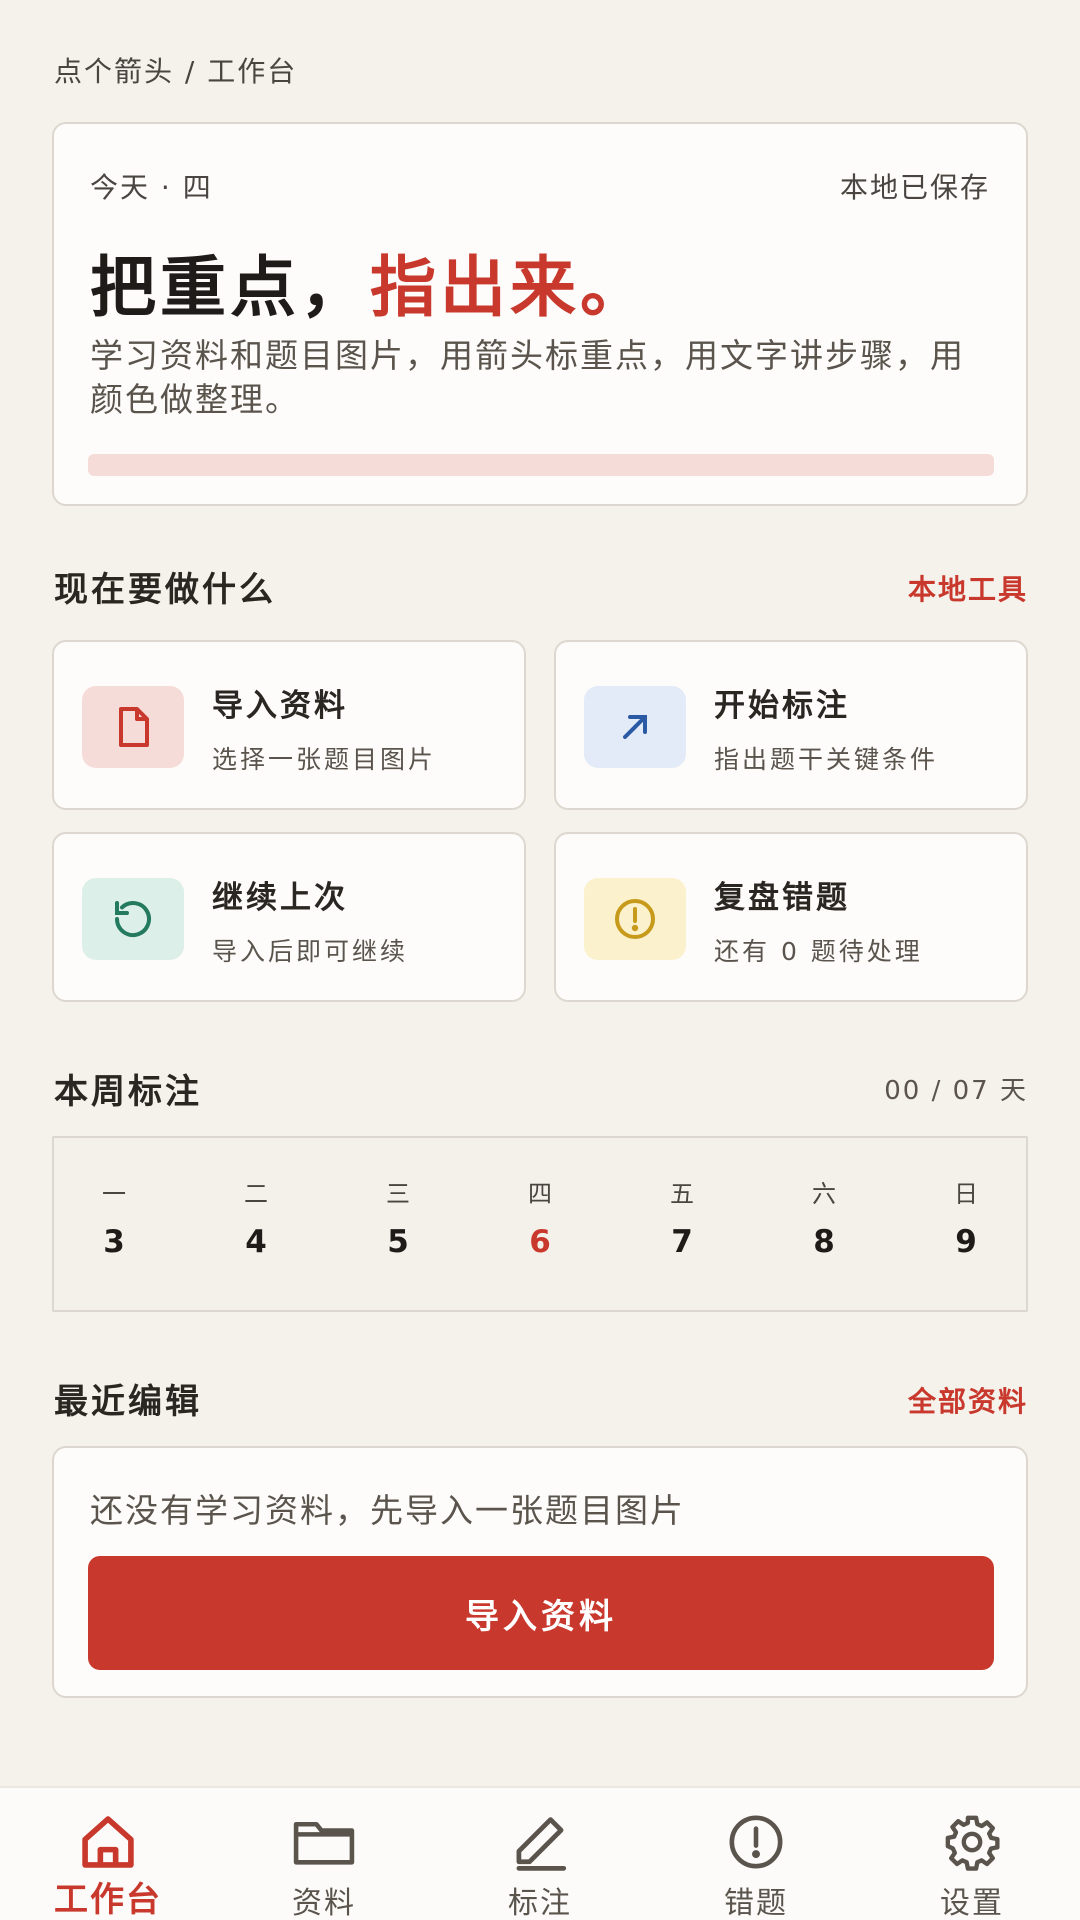 The height and width of the screenshot is (1920, 1080). Describe the element at coordinates (510, 287) in the screenshot. I see `headline-accent: 指出来。` at that location.